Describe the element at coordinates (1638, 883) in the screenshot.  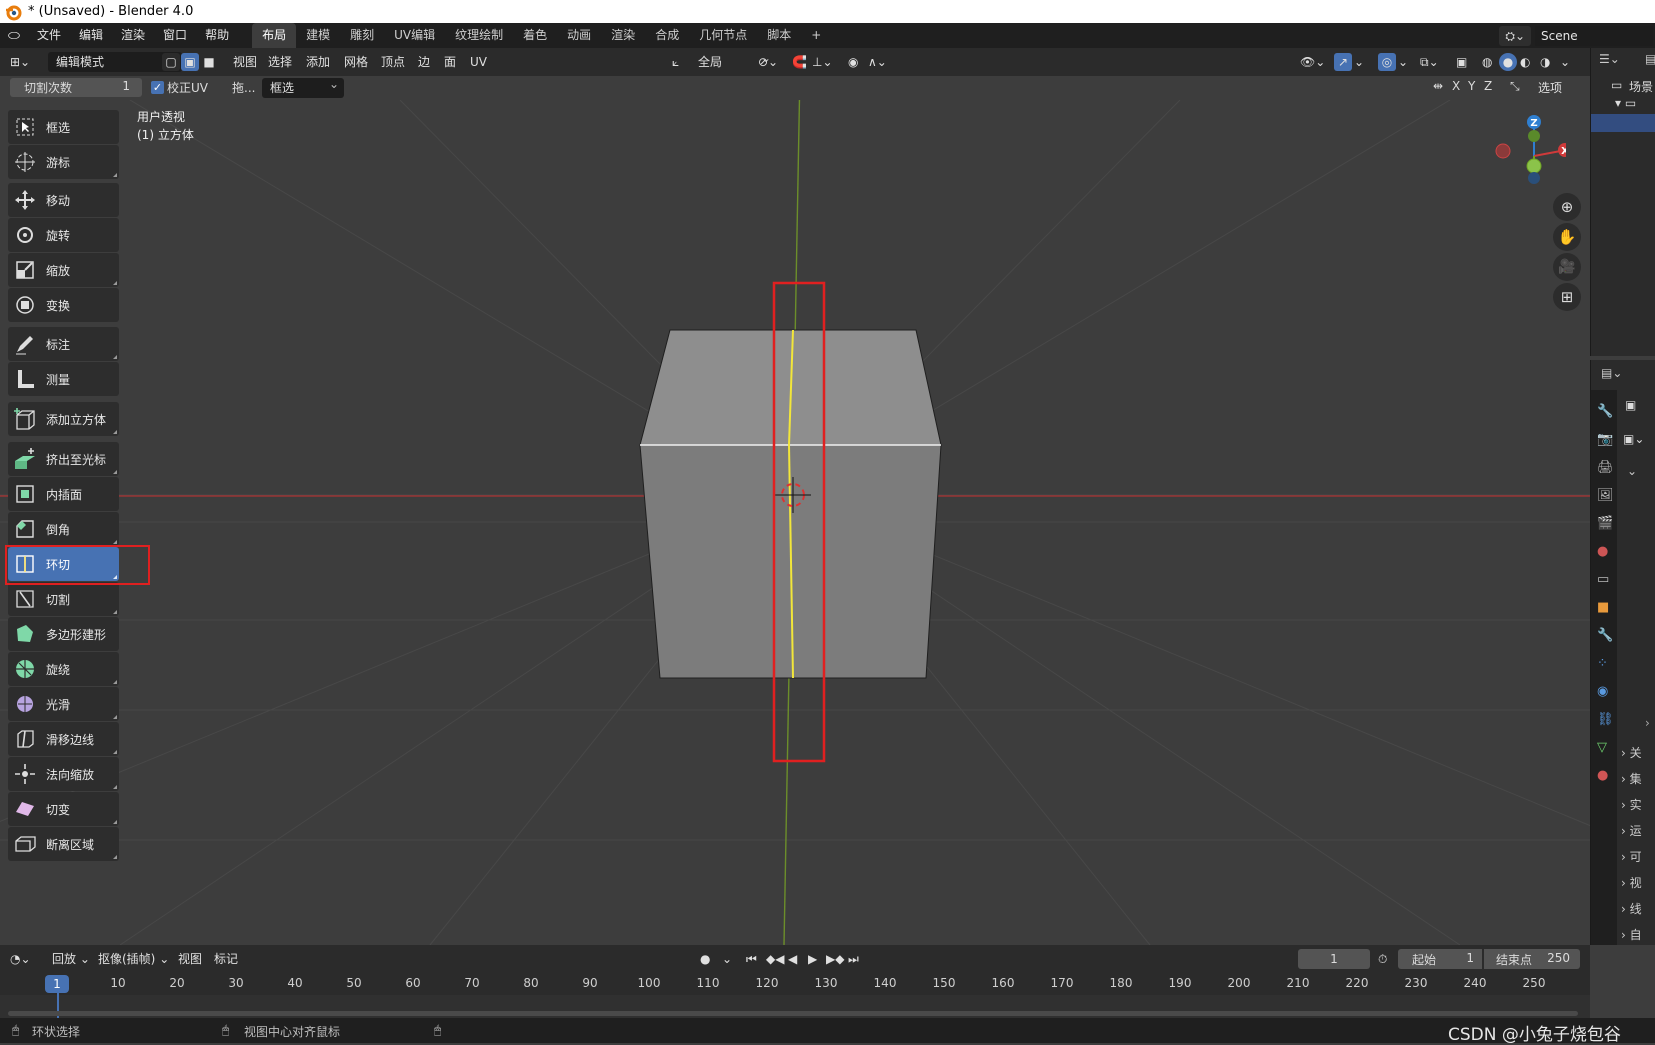
I see `panel-viewport-display: › 视` at that location.